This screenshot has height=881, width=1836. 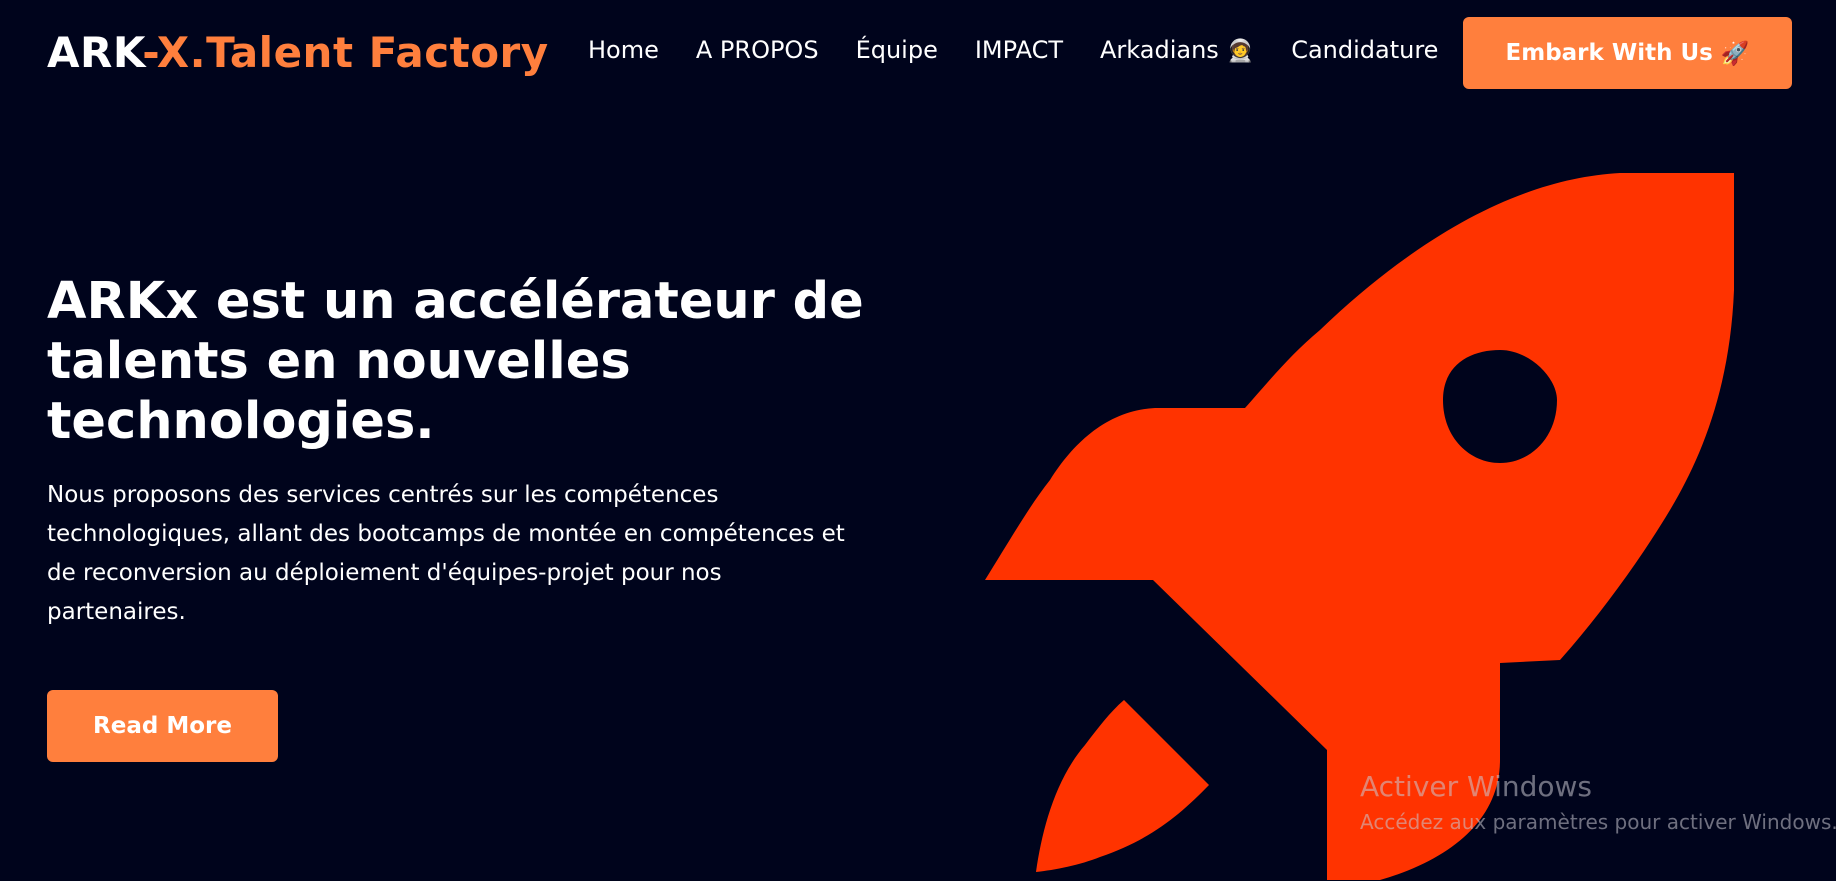 I want to click on windows-activation-title: Activer Windows, so click(x=1476, y=786).